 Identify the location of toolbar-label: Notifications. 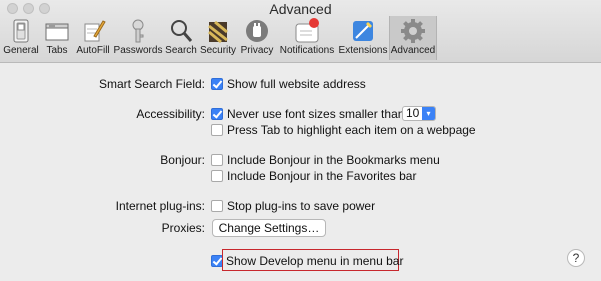
(307, 50).